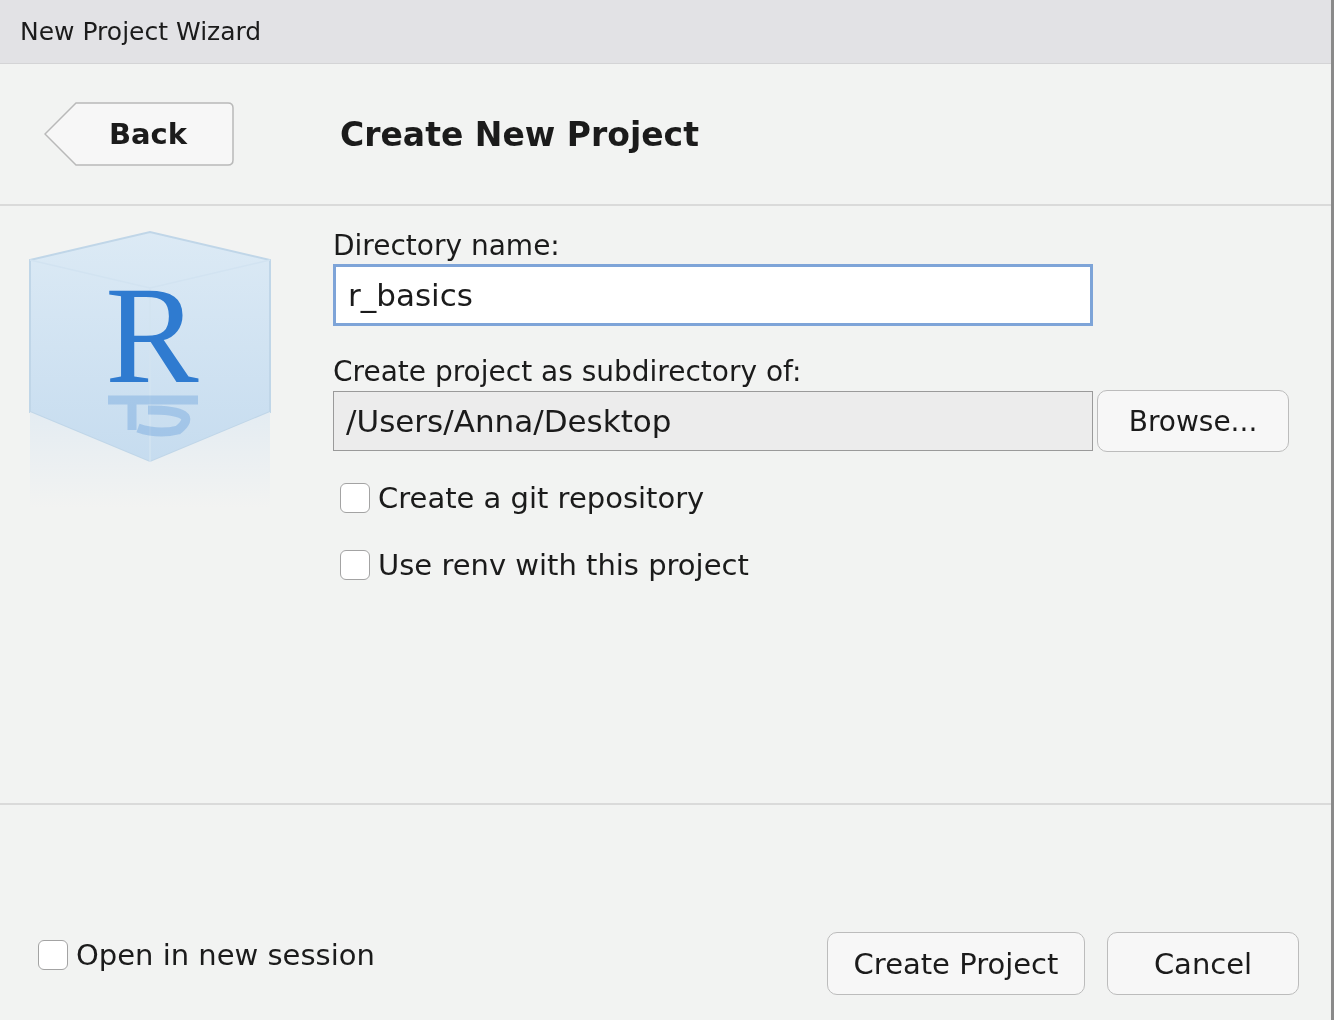  Describe the element at coordinates (713, 295) in the screenshot. I see `directory-name-field: r_basics` at that location.